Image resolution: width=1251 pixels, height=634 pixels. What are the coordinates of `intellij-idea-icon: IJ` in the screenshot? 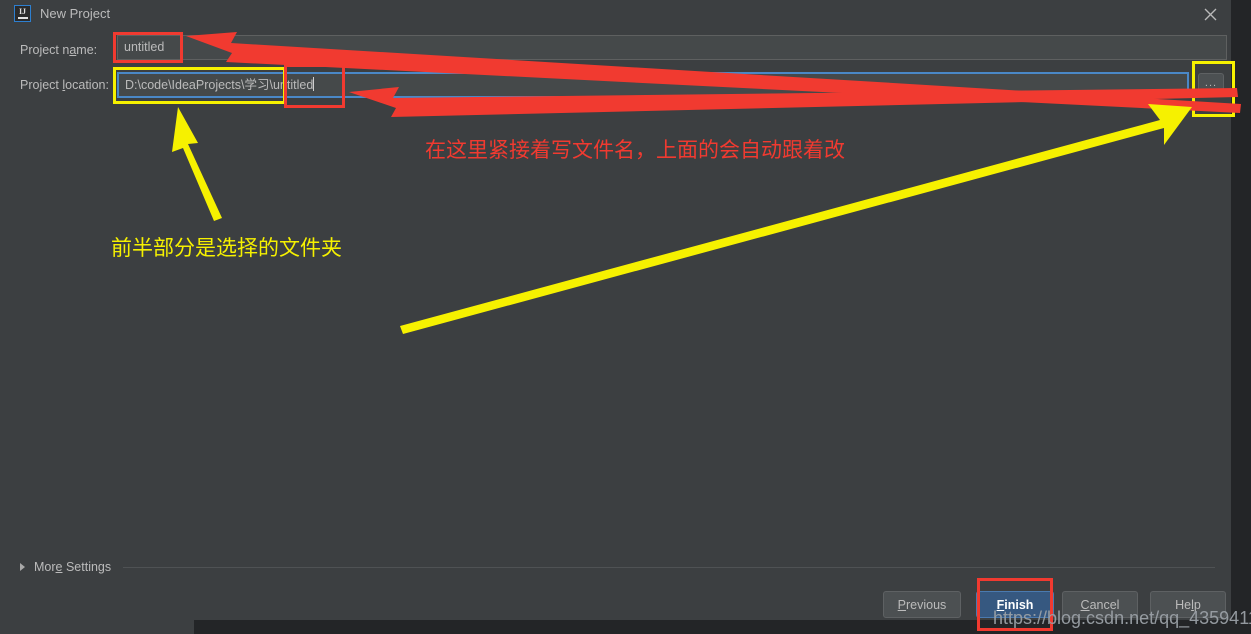 It's located at (22, 13).